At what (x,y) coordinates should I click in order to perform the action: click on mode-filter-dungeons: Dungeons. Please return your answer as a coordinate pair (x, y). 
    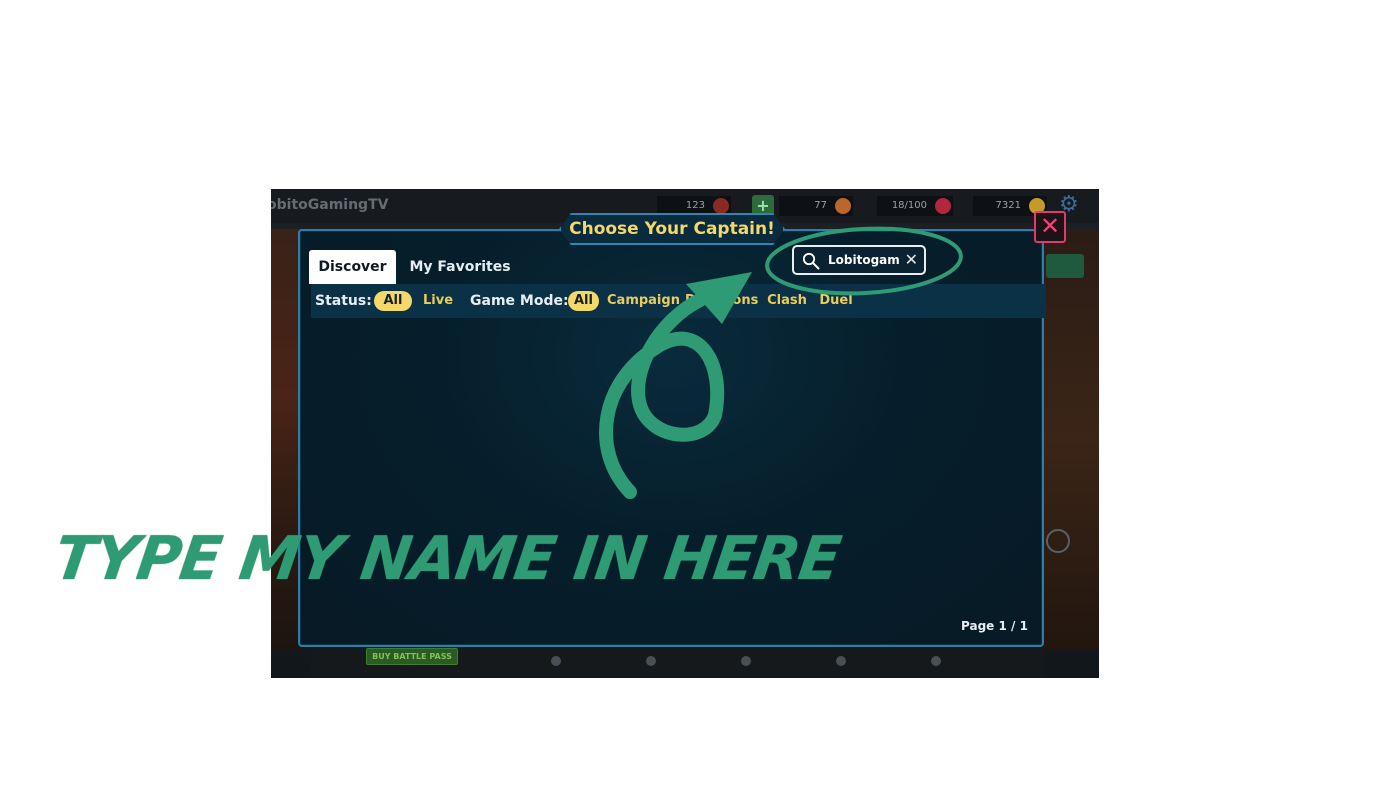
    Looking at the image, I should click on (721, 301).